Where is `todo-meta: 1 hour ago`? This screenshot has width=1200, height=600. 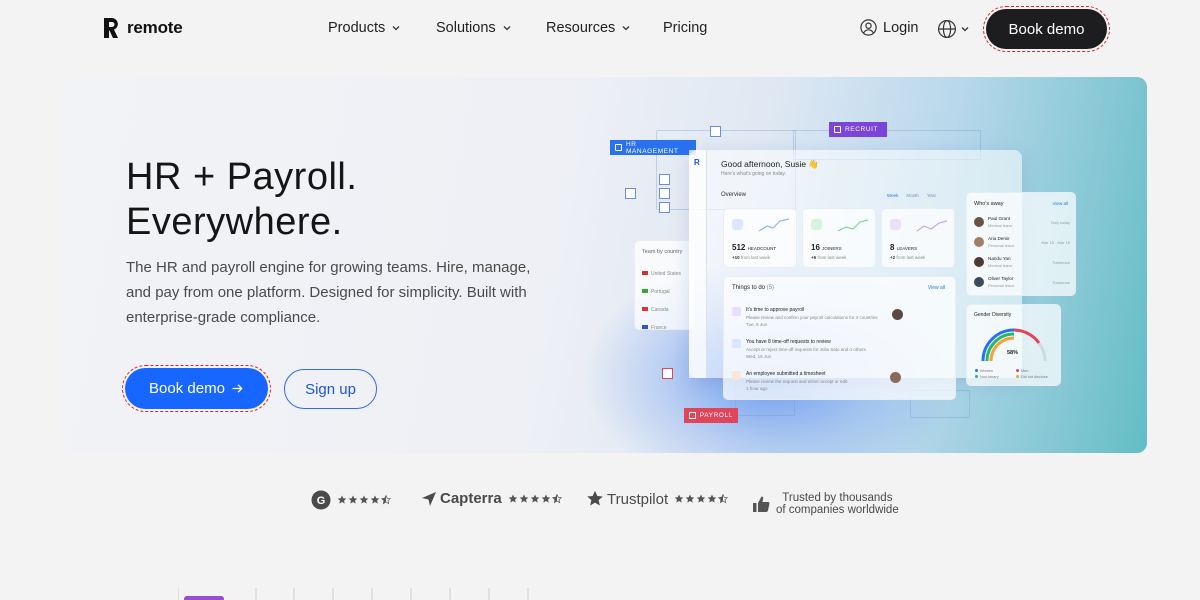 todo-meta: 1 hour ago is located at coordinates (757, 388).